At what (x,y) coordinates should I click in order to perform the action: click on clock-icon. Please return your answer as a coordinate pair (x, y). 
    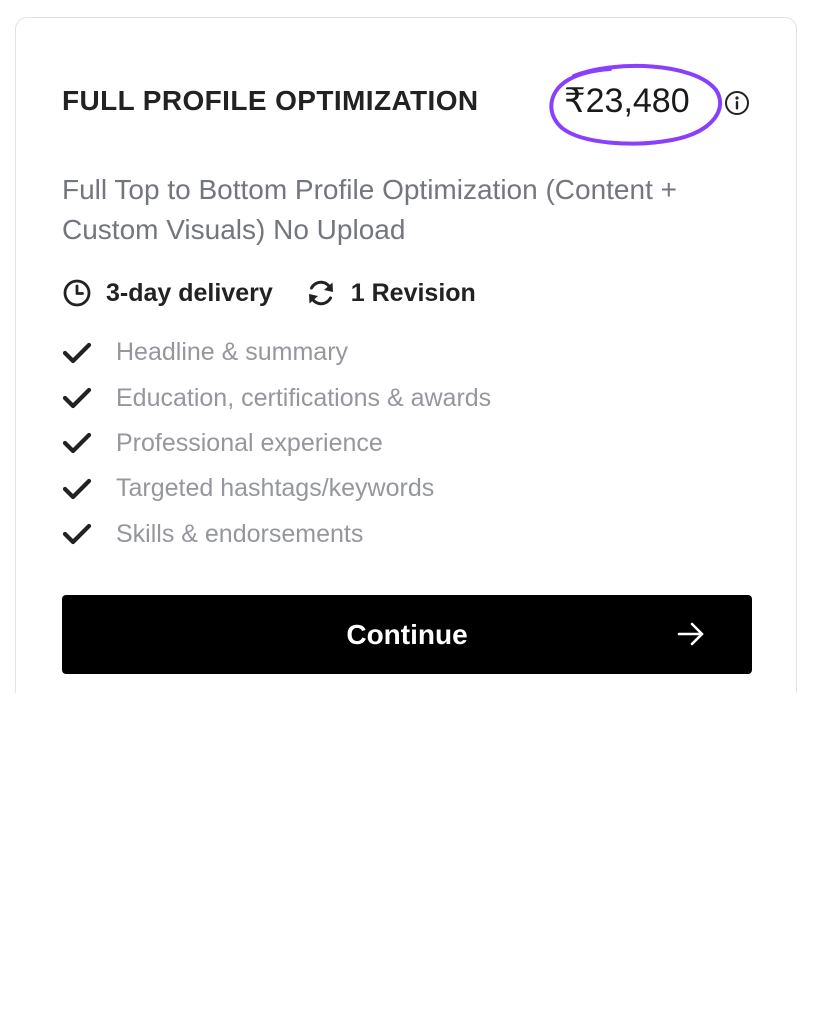
    Looking at the image, I should click on (77, 293).